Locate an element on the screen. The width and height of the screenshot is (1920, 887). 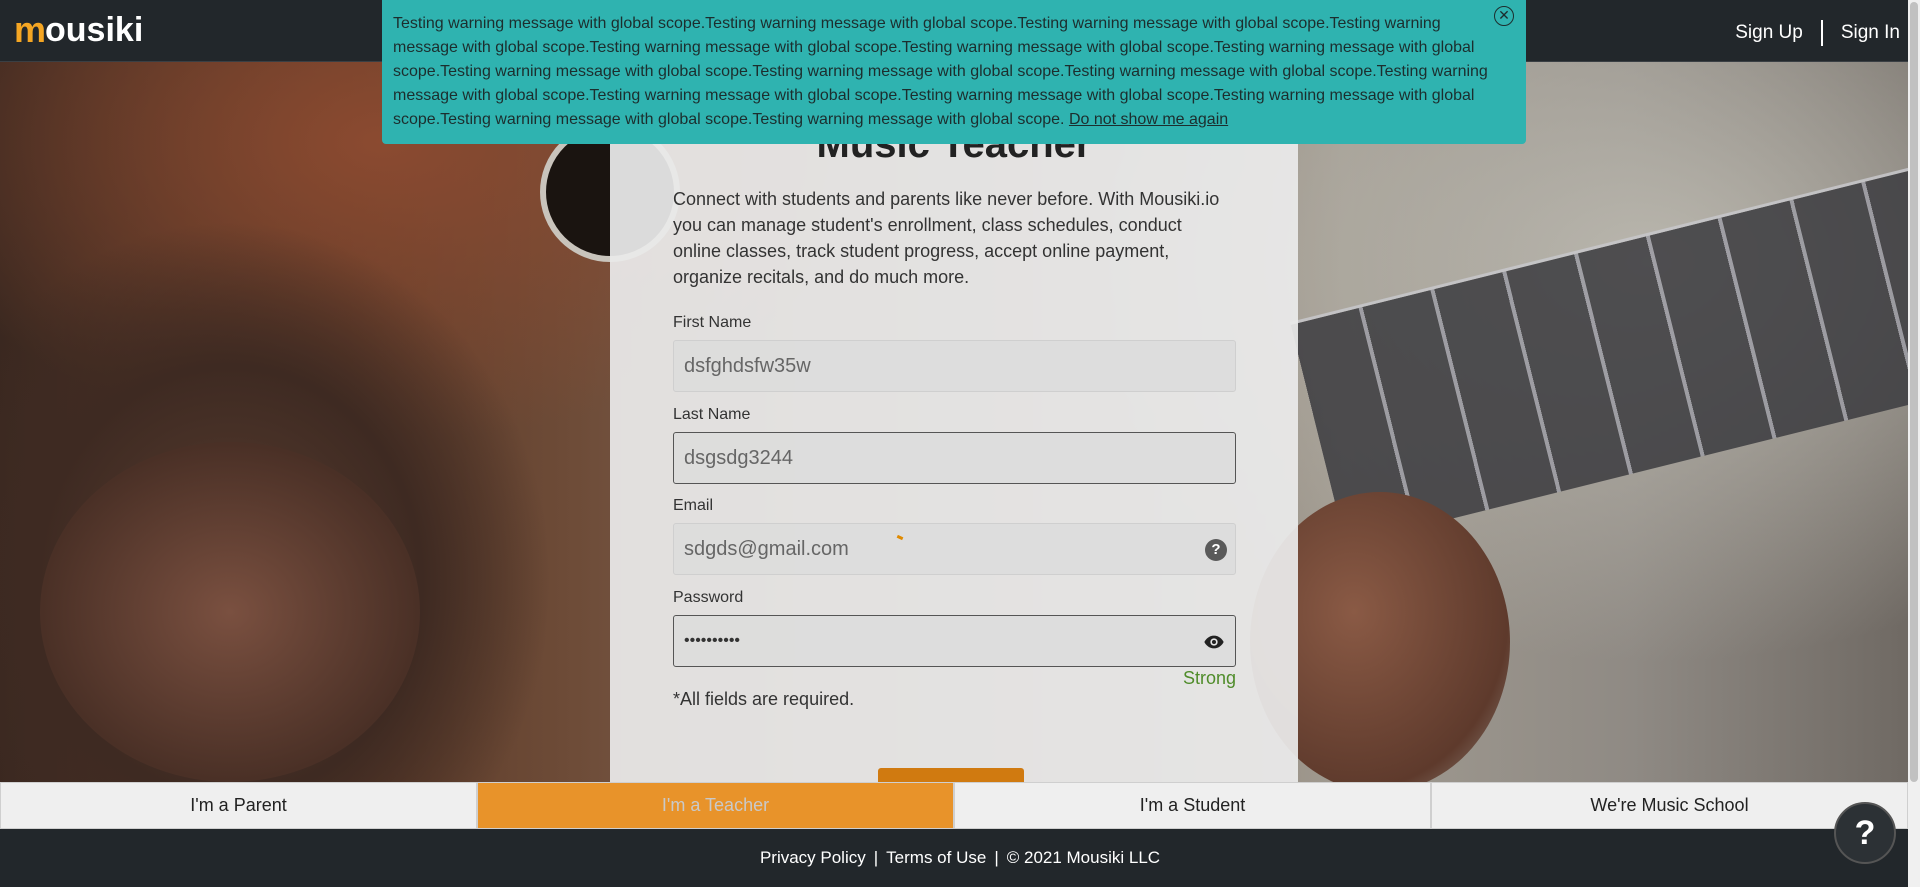
guitar-fretboard is located at coordinates (1605, 346).